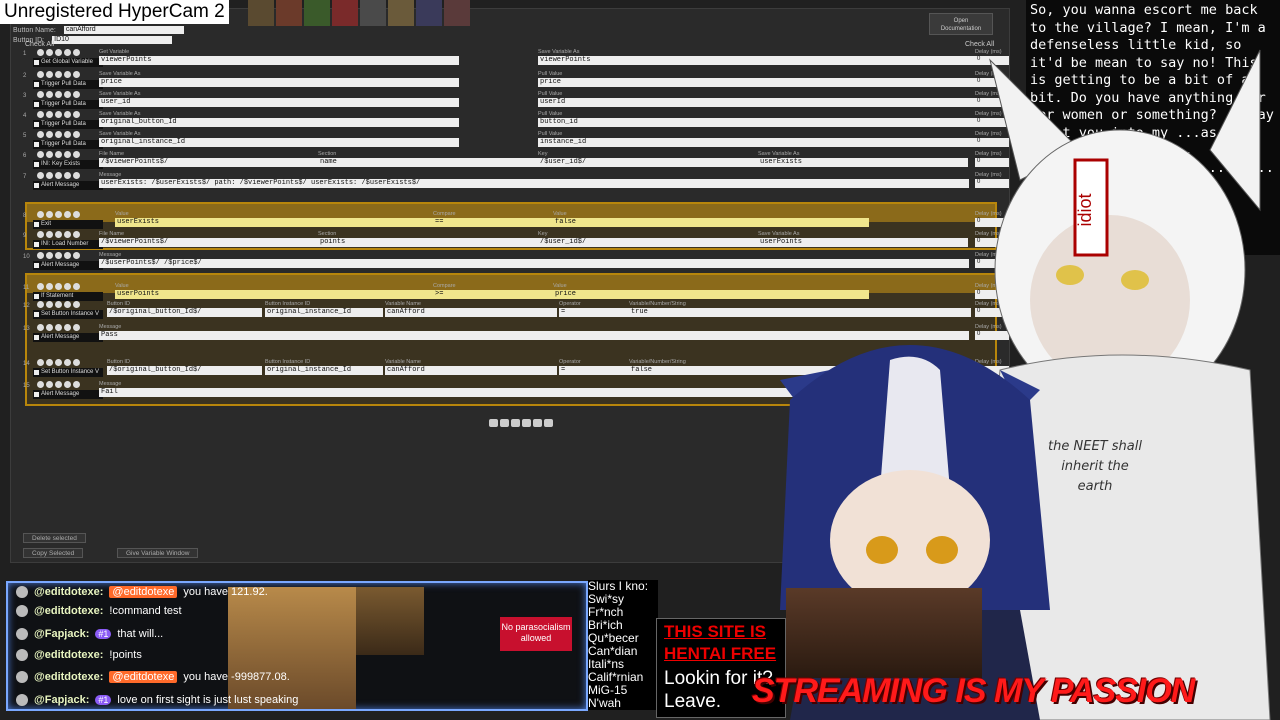  I want to click on action-type-label: INI: Key Exists, so click(68, 164).